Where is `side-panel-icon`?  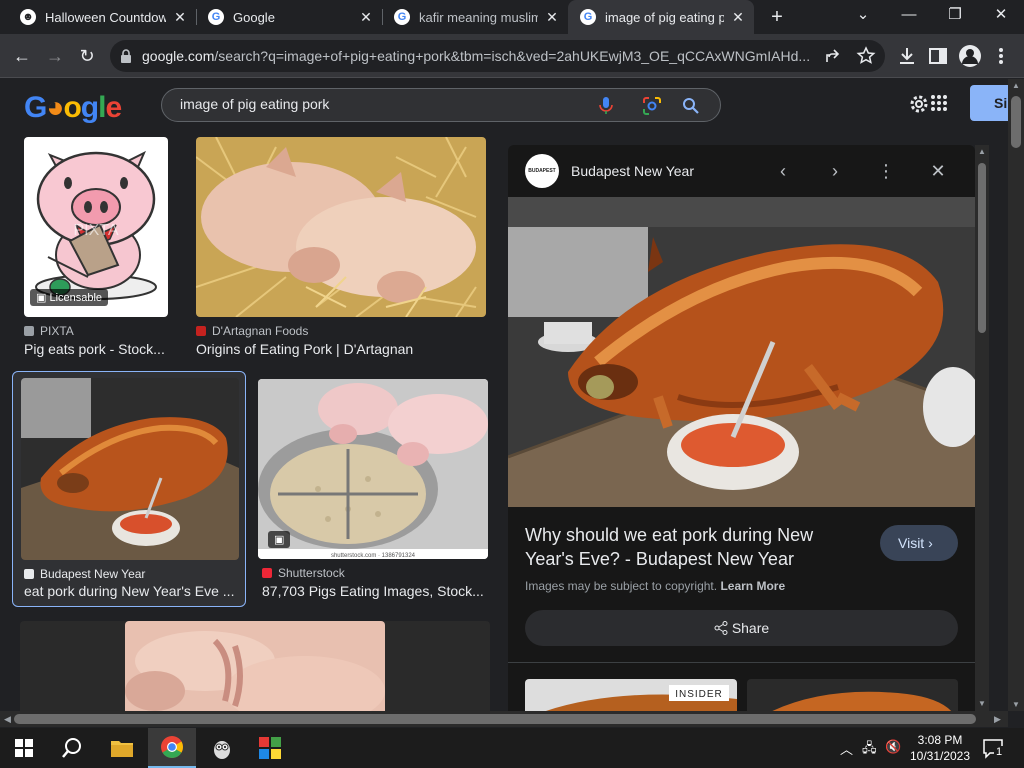
side-panel-icon is located at coordinates (938, 56).